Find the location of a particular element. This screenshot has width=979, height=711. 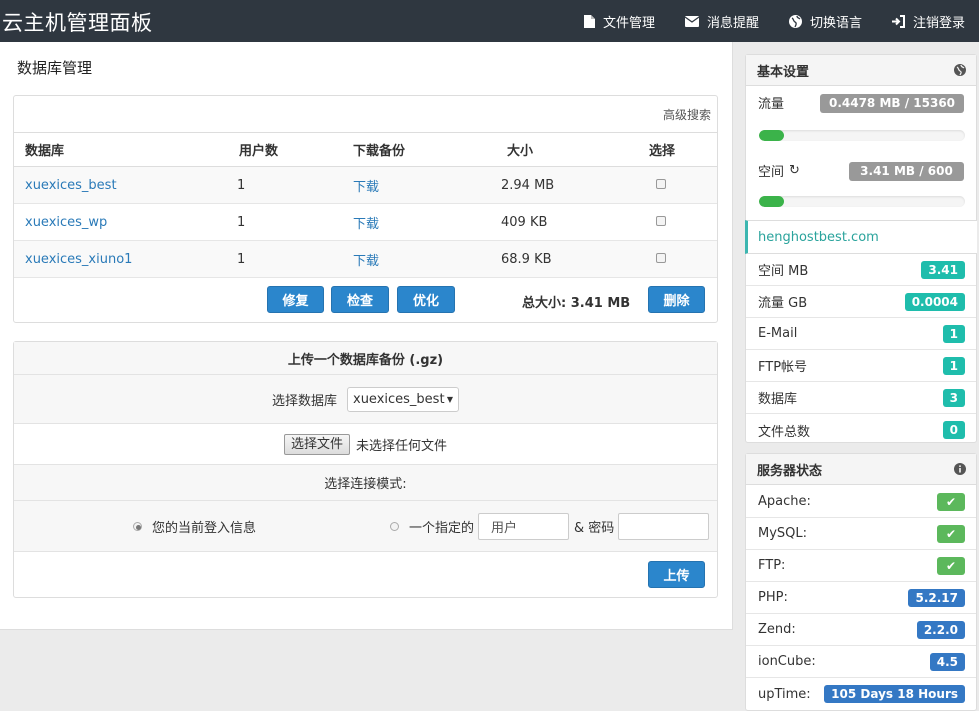

upload-button-row: 上传 is located at coordinates (365, 574).